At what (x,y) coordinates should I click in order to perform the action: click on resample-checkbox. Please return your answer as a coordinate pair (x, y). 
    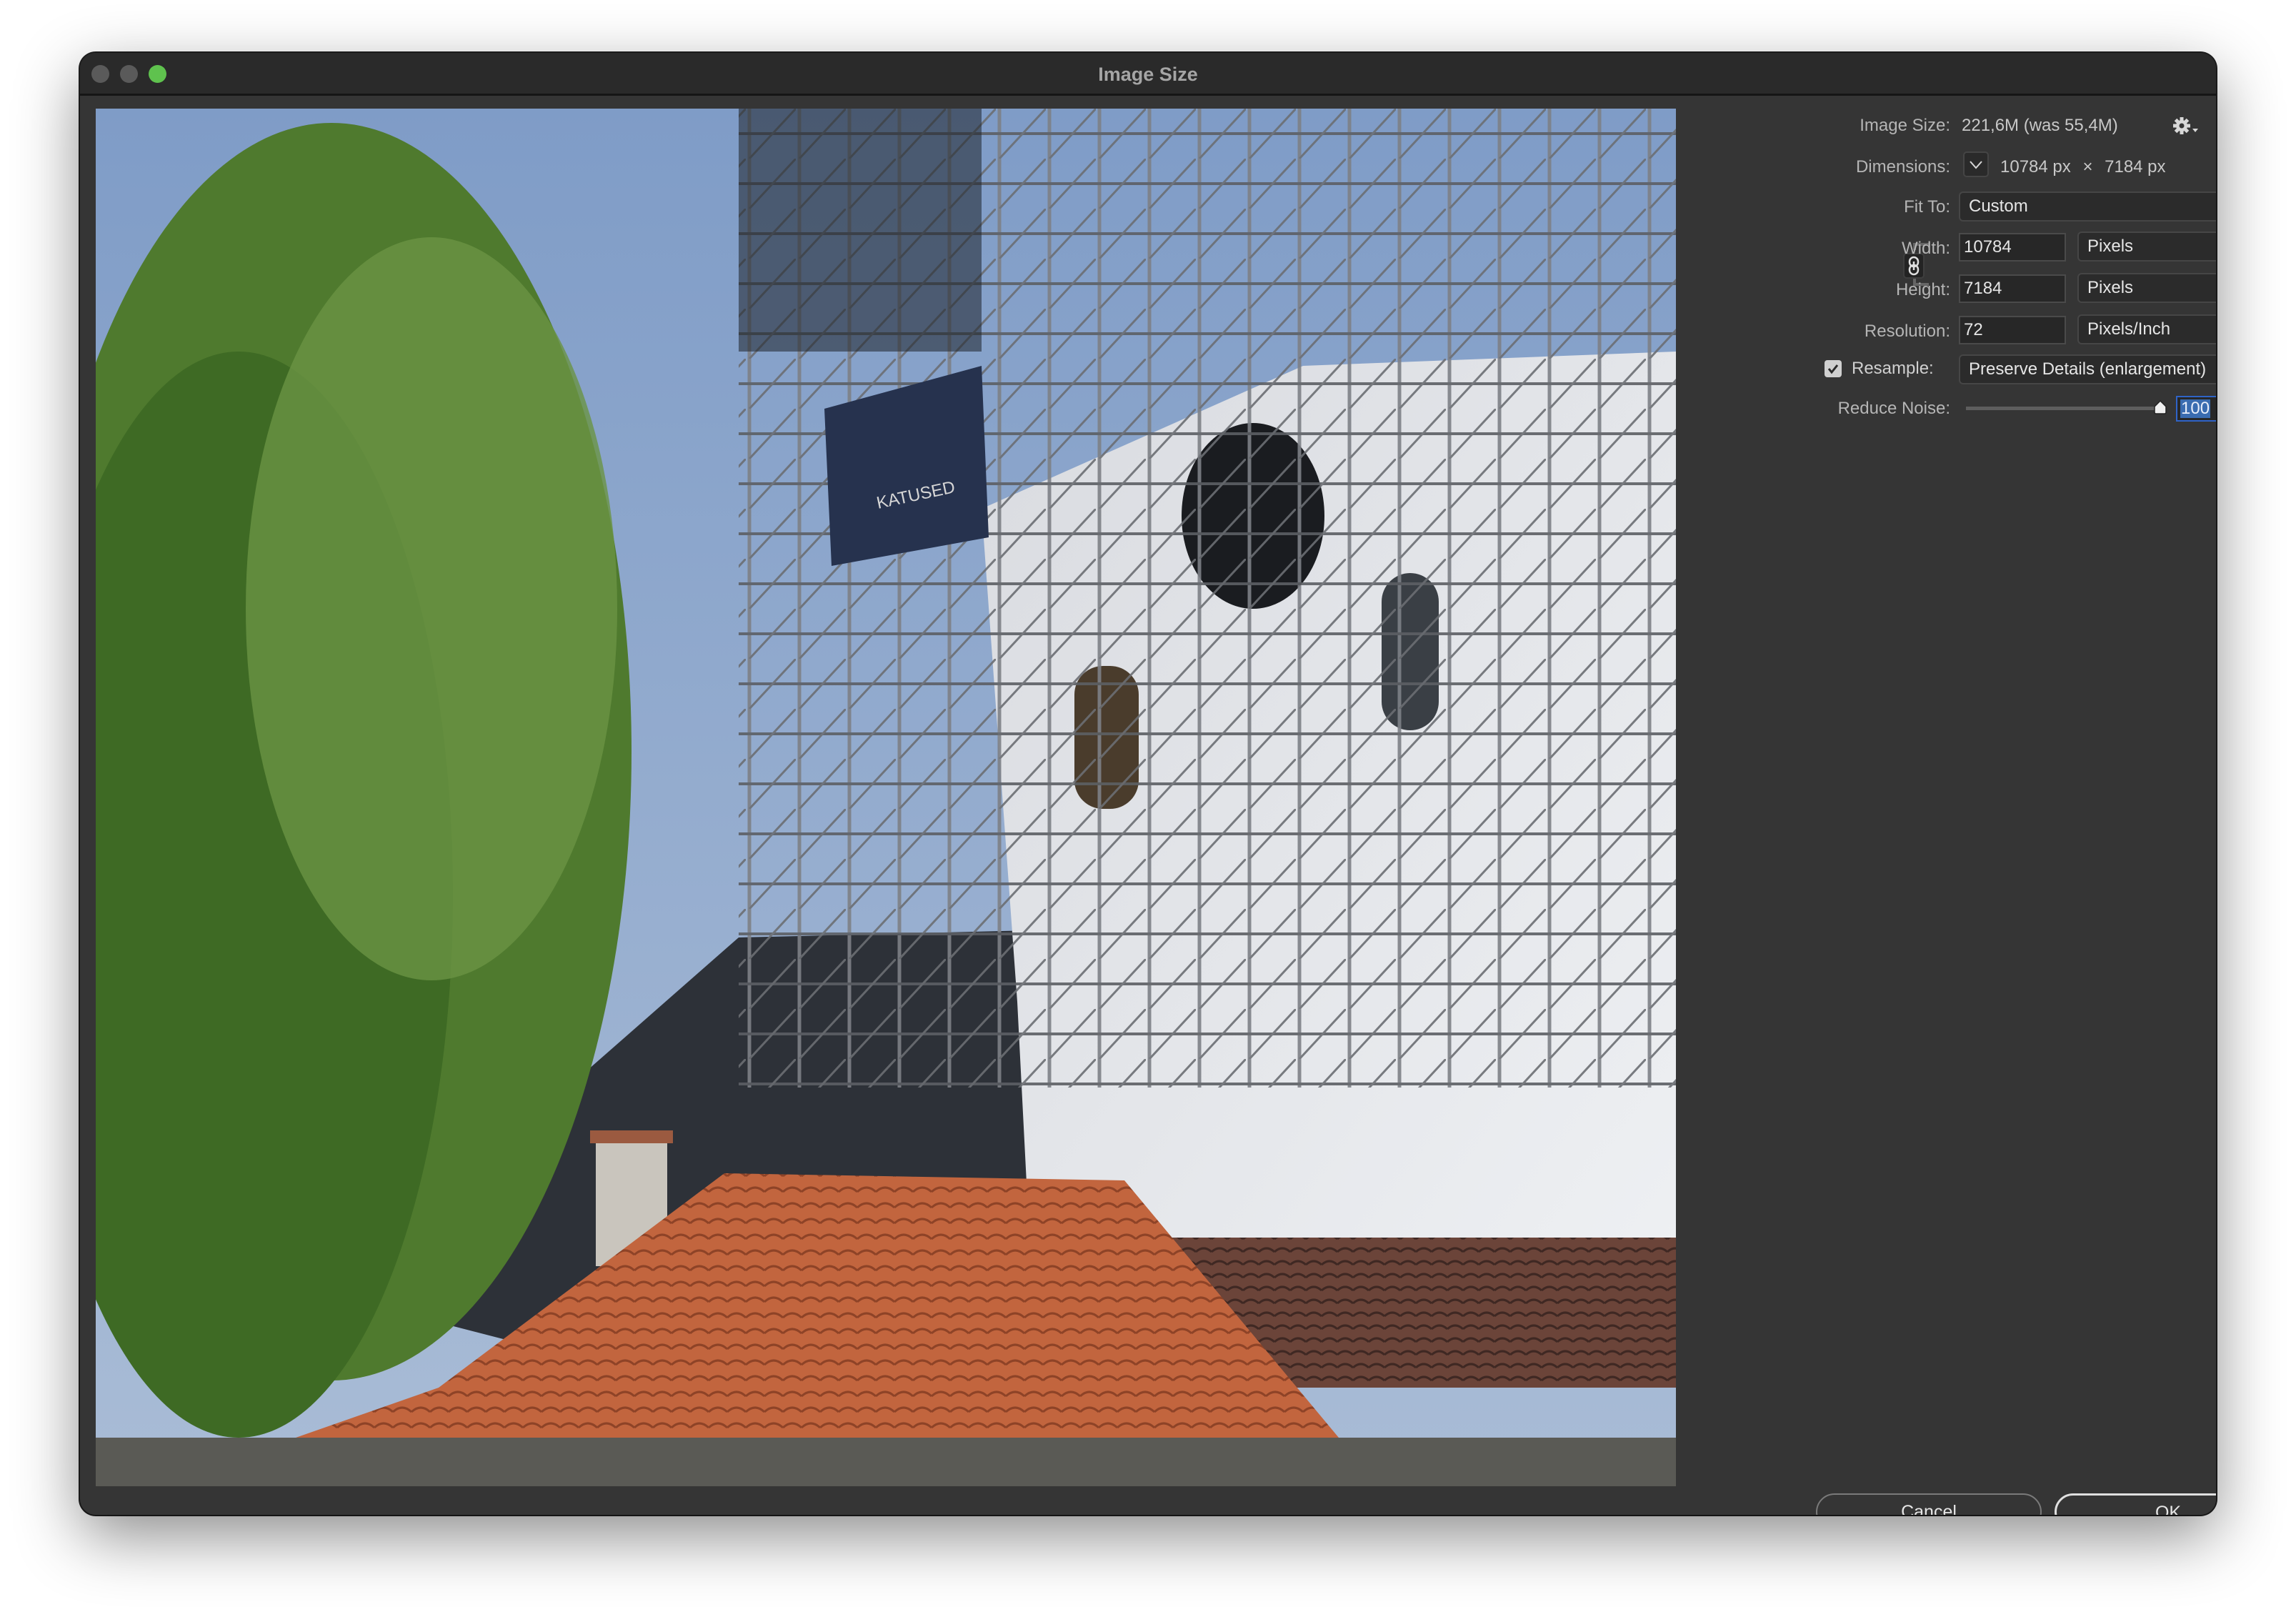
    Looking at the image, I should click on (1833, 368).